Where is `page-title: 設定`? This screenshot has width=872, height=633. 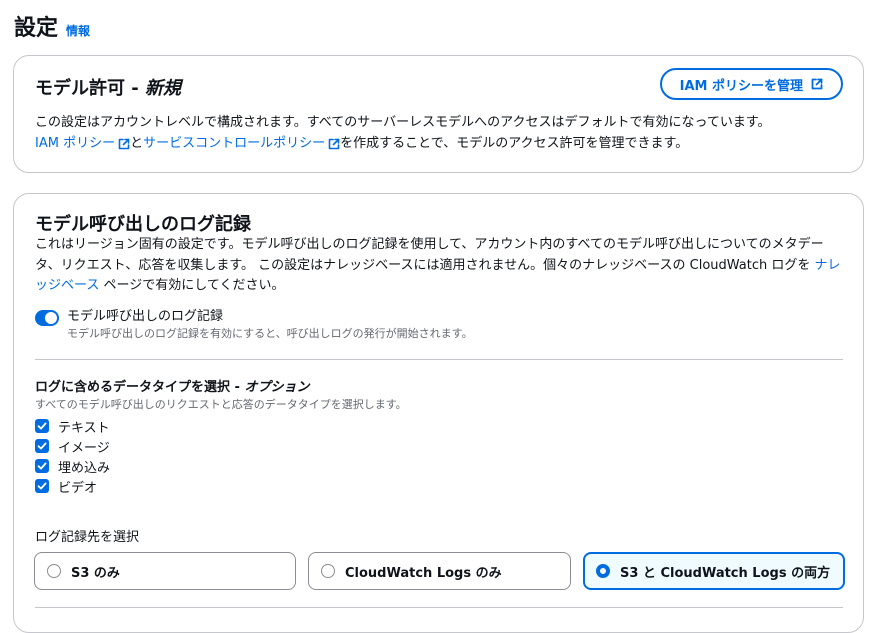
page-title: 設定 is located at coordinates (36, 28).